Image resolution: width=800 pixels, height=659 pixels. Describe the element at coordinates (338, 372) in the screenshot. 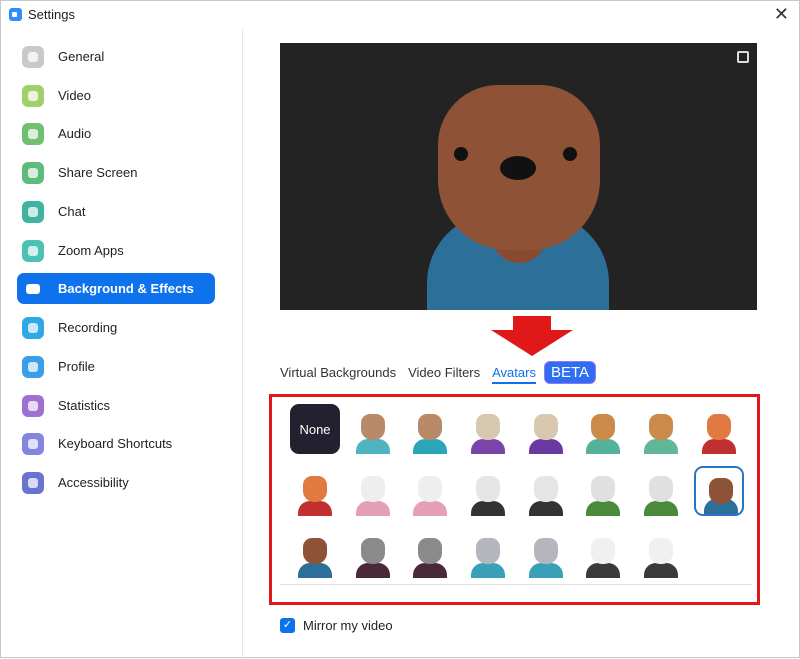

I see `tab-virtual-backgrounds: Virtual Backgrounds` at that location.